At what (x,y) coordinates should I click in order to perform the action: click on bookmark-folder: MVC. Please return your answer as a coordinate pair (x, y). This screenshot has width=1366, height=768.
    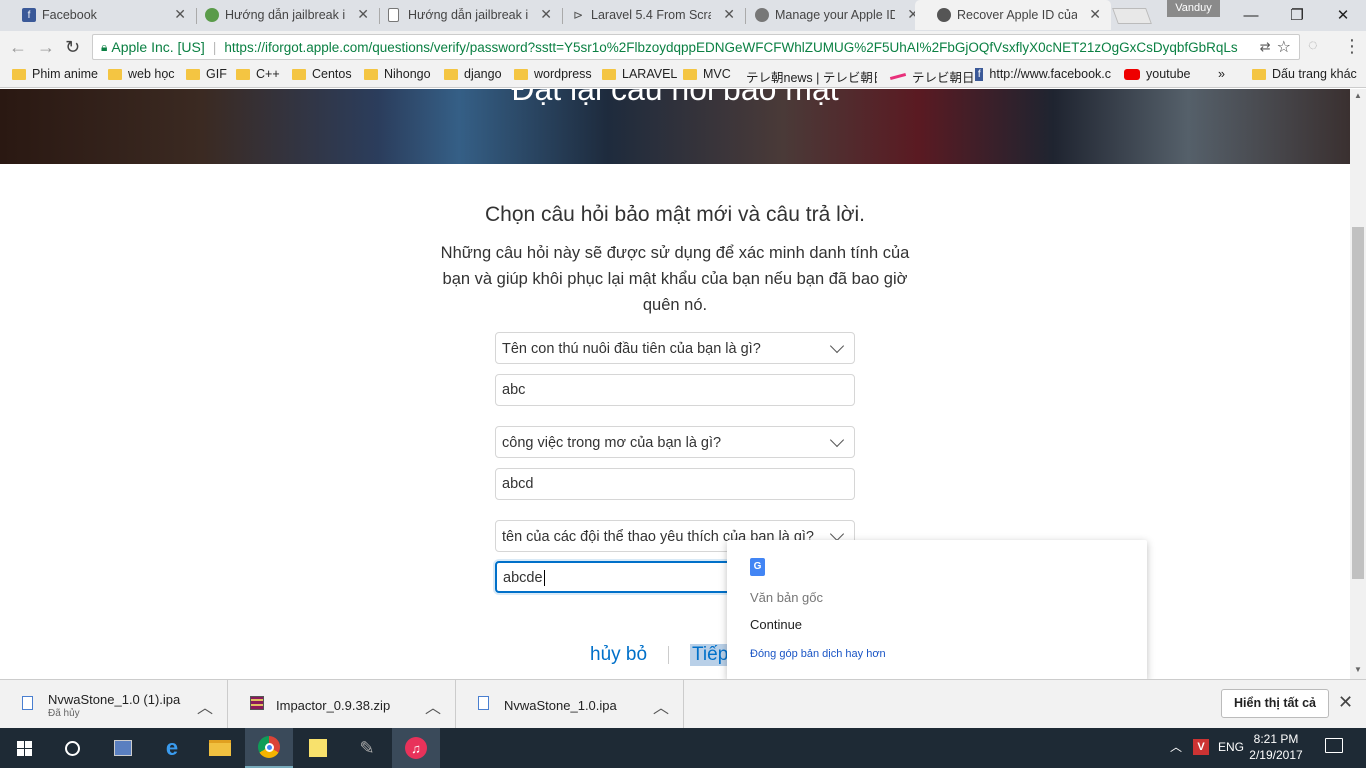
    Looking at the image, I should click on (707, 74).